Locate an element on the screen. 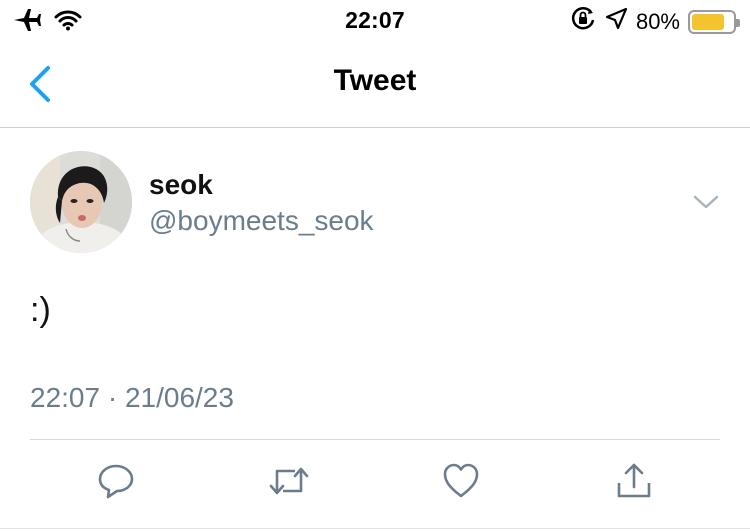  retweet-icon is located at coordinates (289, 481).